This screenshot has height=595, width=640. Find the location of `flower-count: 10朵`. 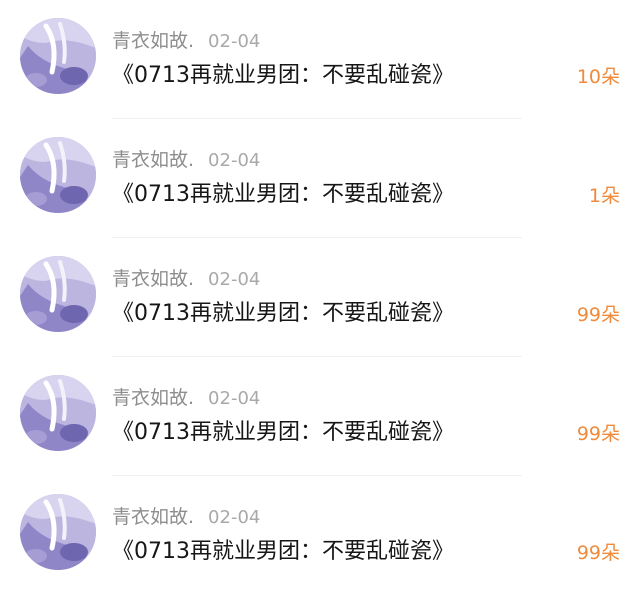

flower-count: 10朵 is located at coordinates (598, 77).